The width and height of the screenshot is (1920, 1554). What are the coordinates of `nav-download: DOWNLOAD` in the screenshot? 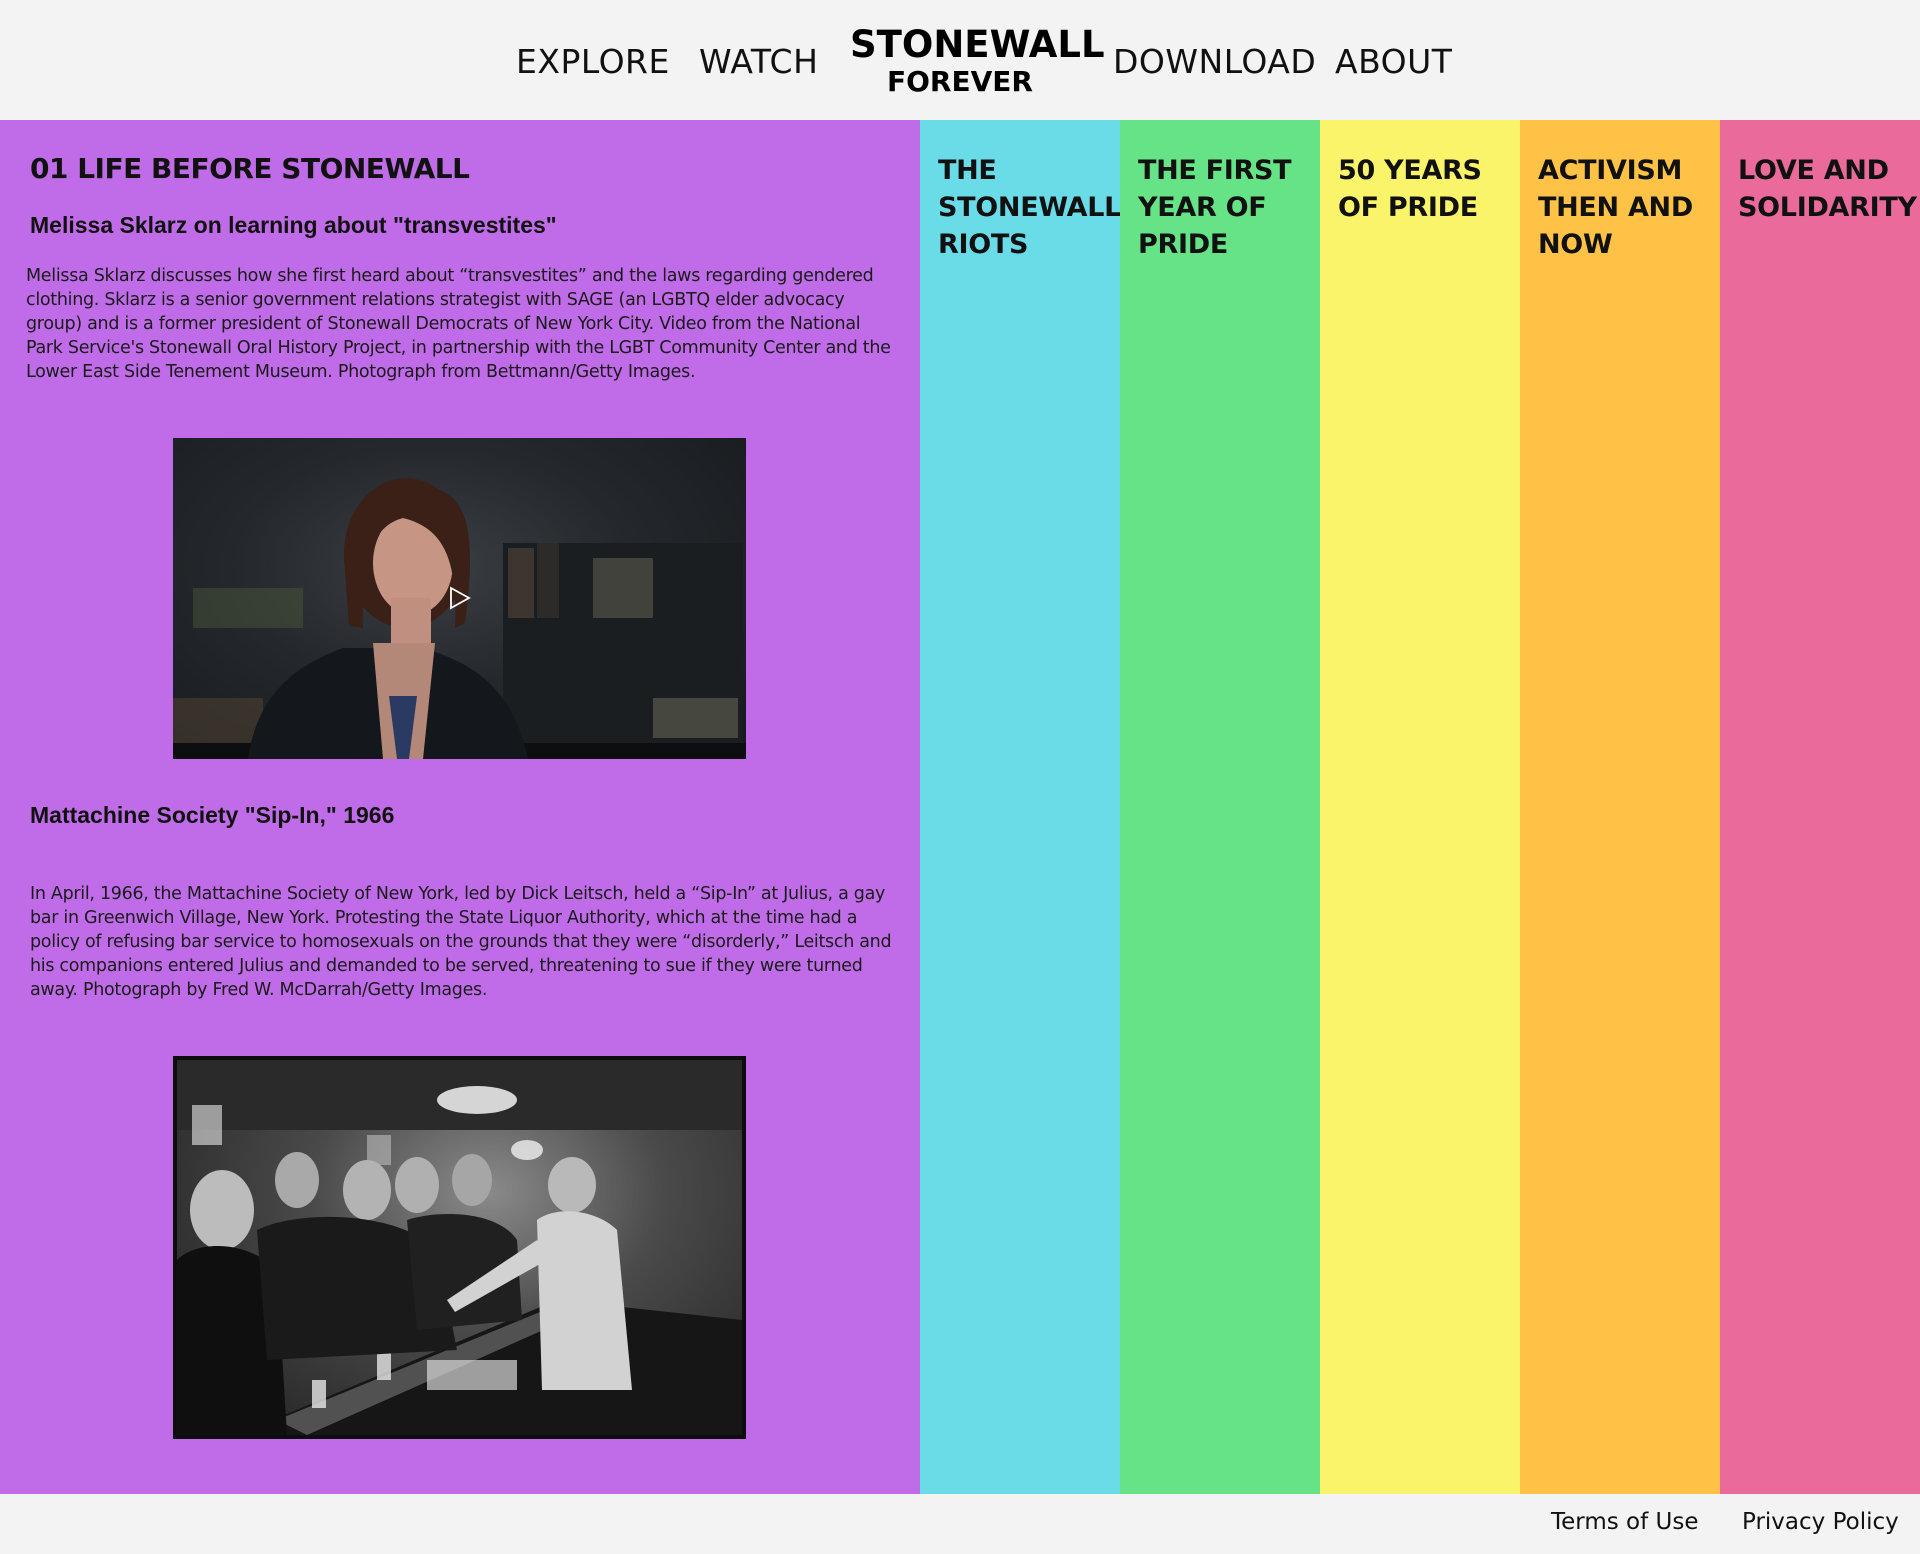 It's located at (1214, 62).